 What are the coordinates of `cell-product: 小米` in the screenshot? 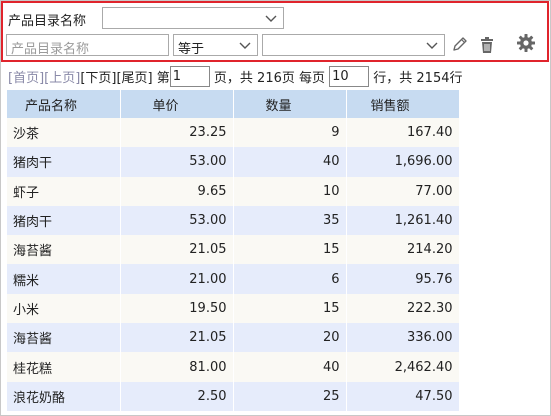 It's located at (64, 308).